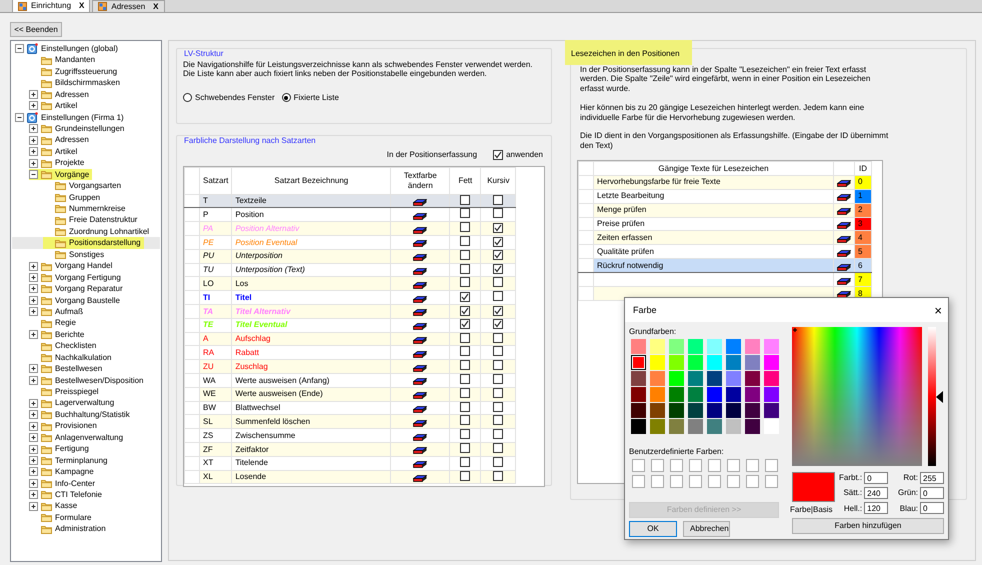 The image size is (982, 565). I want to click on luminance-slider, so click(934, 396).